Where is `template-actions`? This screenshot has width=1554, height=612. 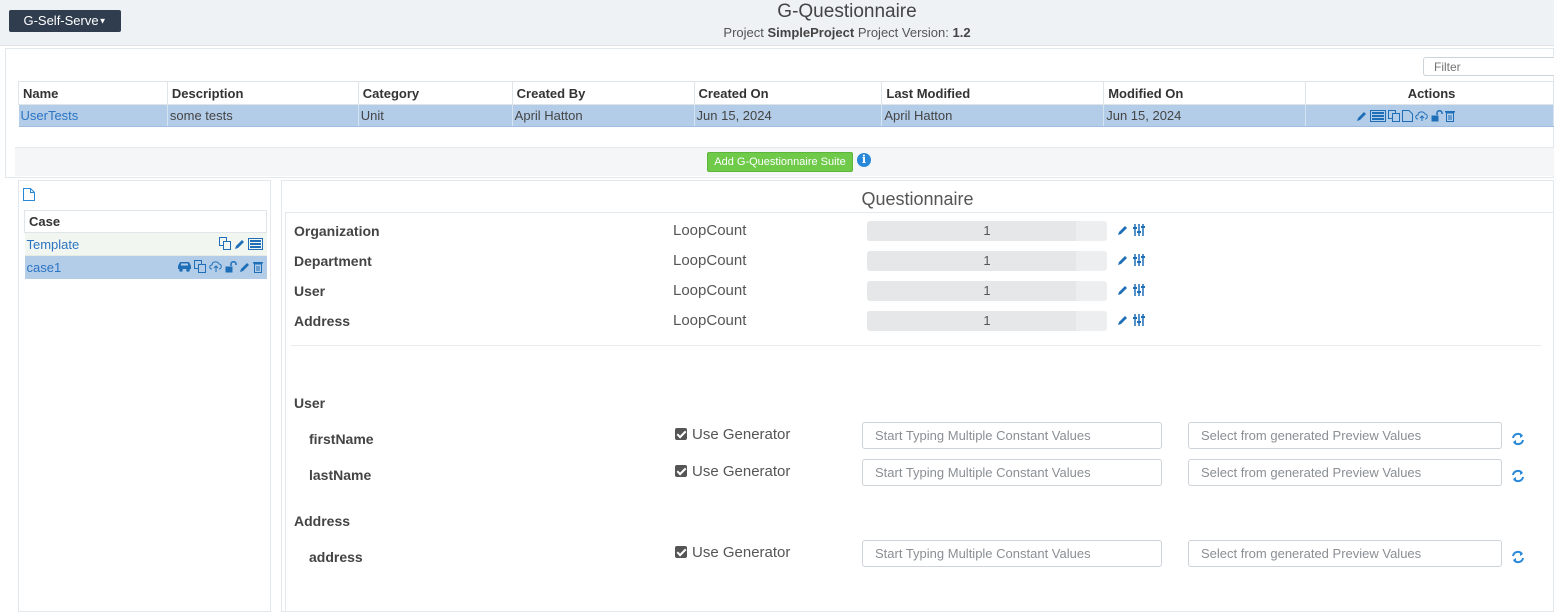
template-actions is located at coordinates (240, 243).